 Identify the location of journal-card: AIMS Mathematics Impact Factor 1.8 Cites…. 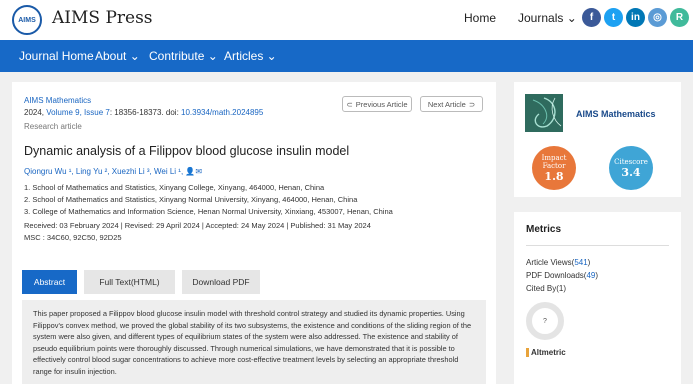
(597, 139).